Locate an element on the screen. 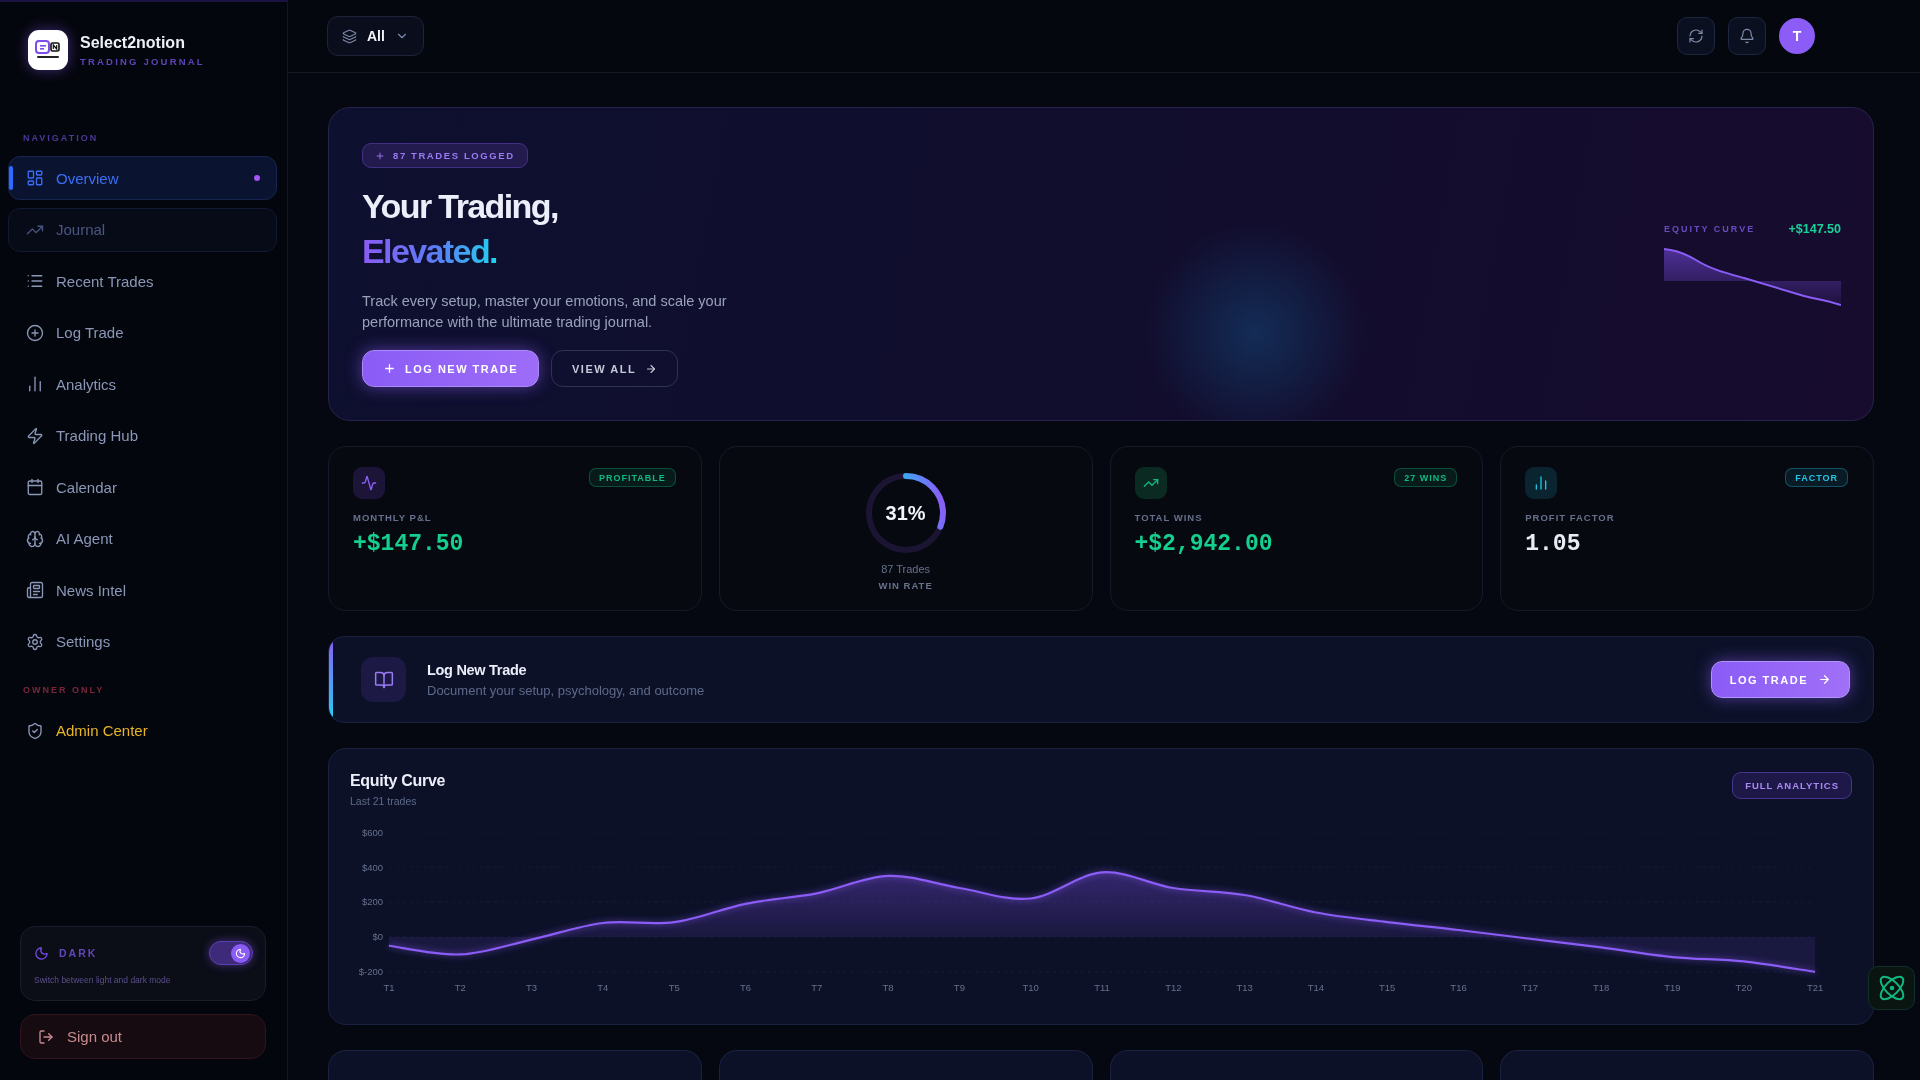  axis-label: $600 is located at coordinates (372, 832).